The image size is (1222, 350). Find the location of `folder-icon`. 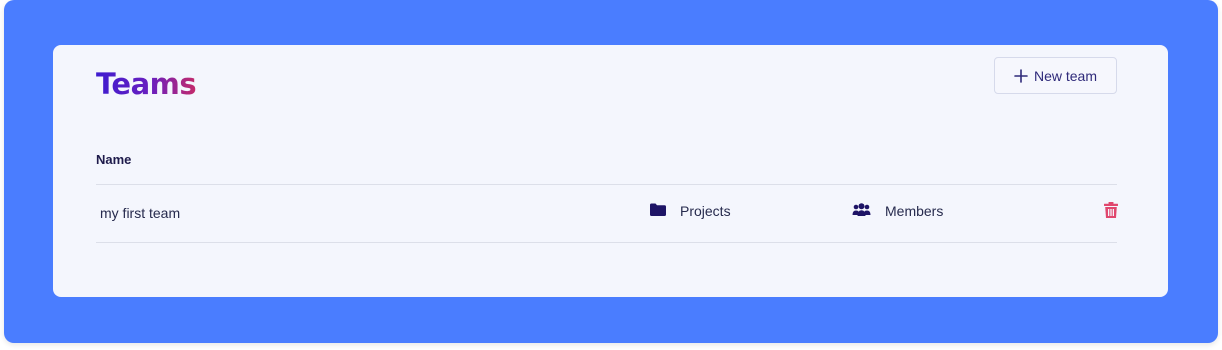

folder-icon is located at coordinates (658, 211).